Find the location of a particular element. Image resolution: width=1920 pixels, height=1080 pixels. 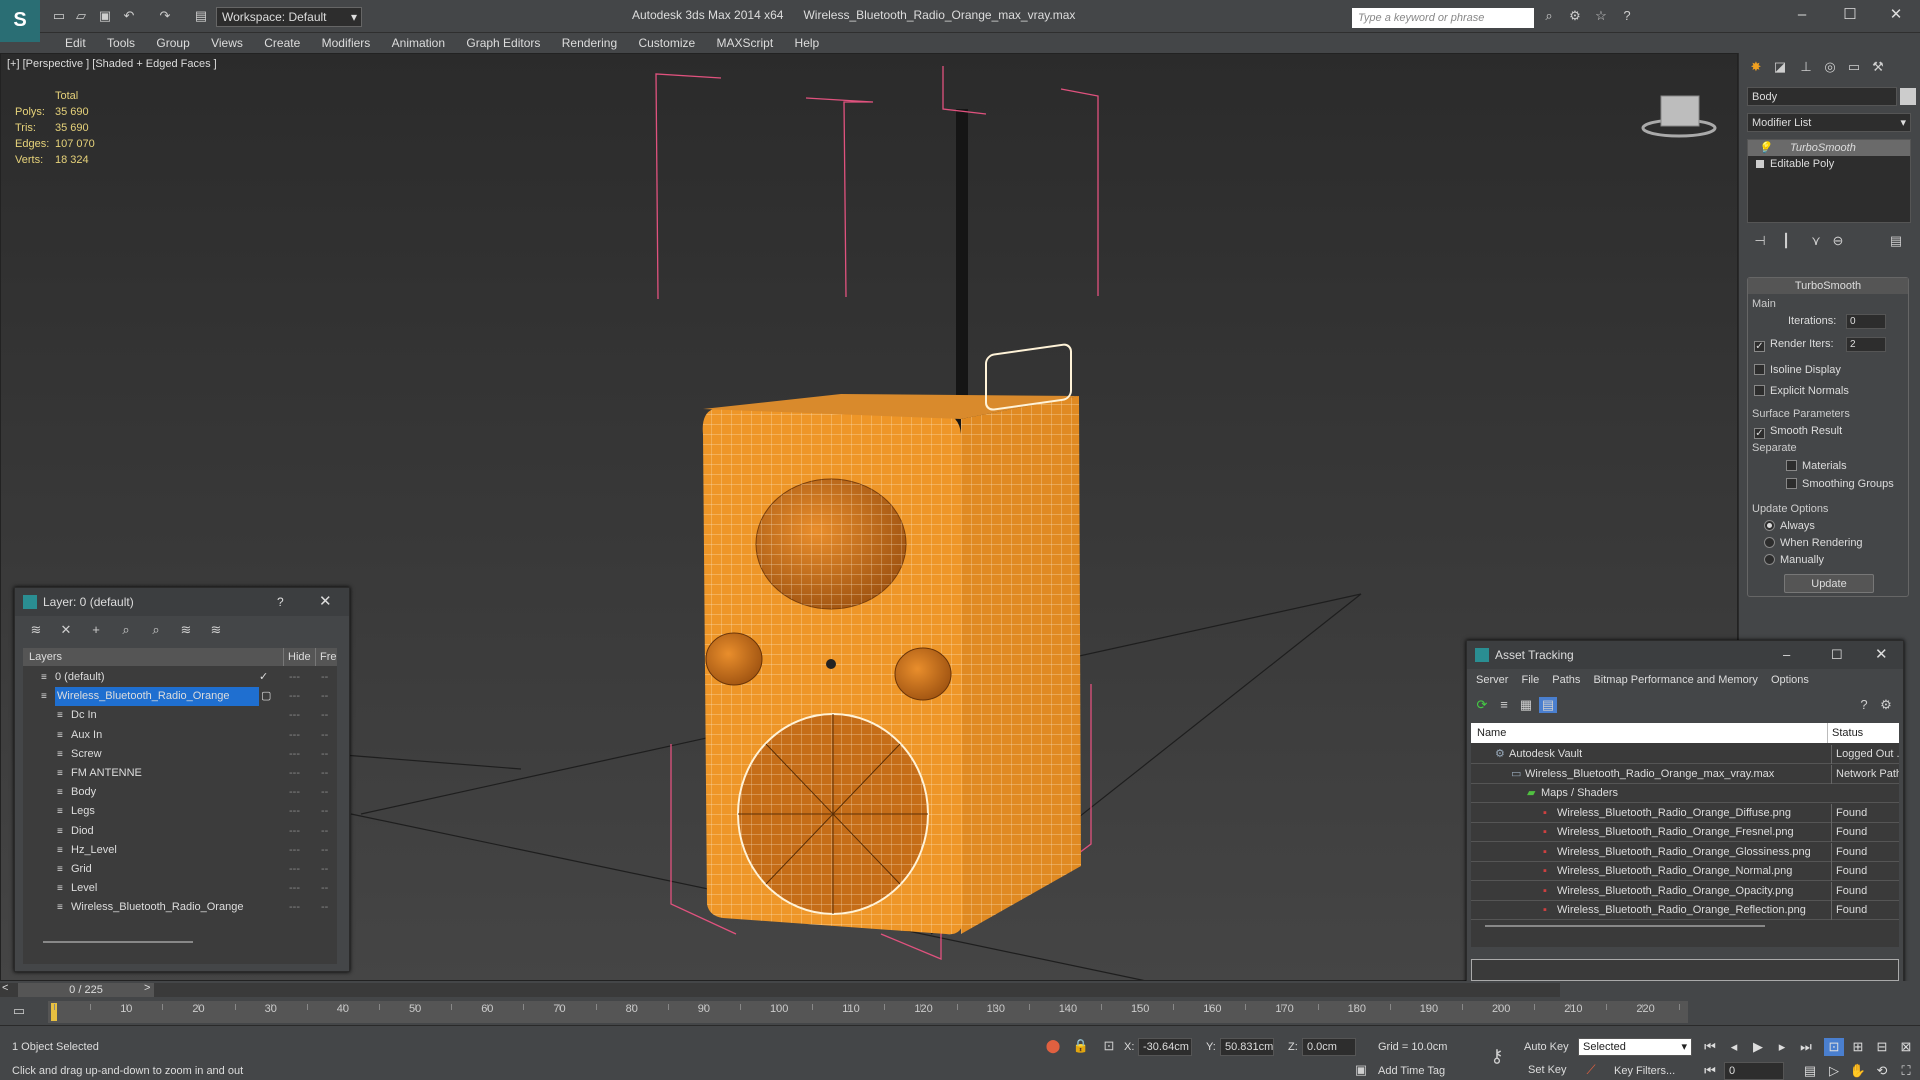

asset-row: ▰ Maps / Shaders is located at coordinates (1685, 793).